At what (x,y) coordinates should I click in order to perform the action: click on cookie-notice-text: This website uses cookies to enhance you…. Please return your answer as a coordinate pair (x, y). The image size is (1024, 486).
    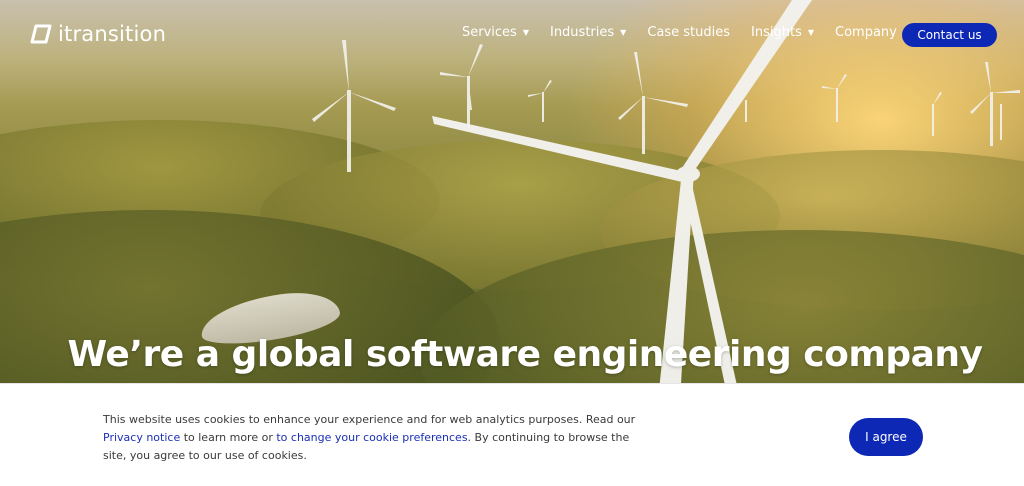
    Looking at the image, I should click on (373, 438).